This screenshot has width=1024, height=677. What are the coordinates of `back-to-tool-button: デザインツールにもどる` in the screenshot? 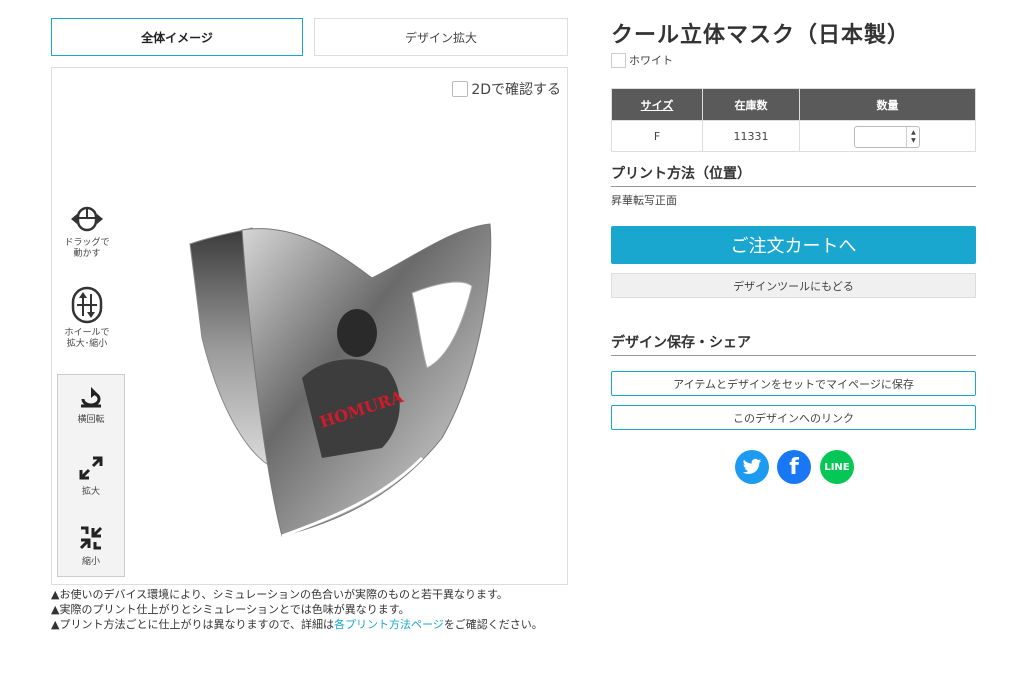 It's located at (793, 285).